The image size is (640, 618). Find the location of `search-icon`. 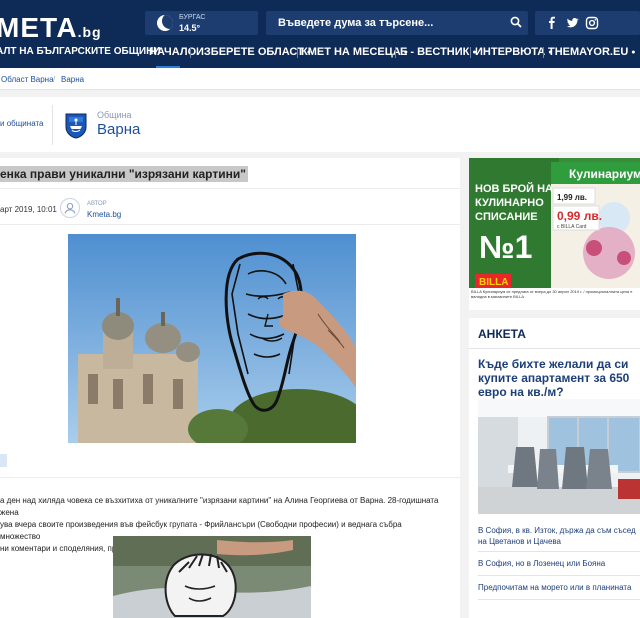

search-icon is located at coordinates (516, 22).